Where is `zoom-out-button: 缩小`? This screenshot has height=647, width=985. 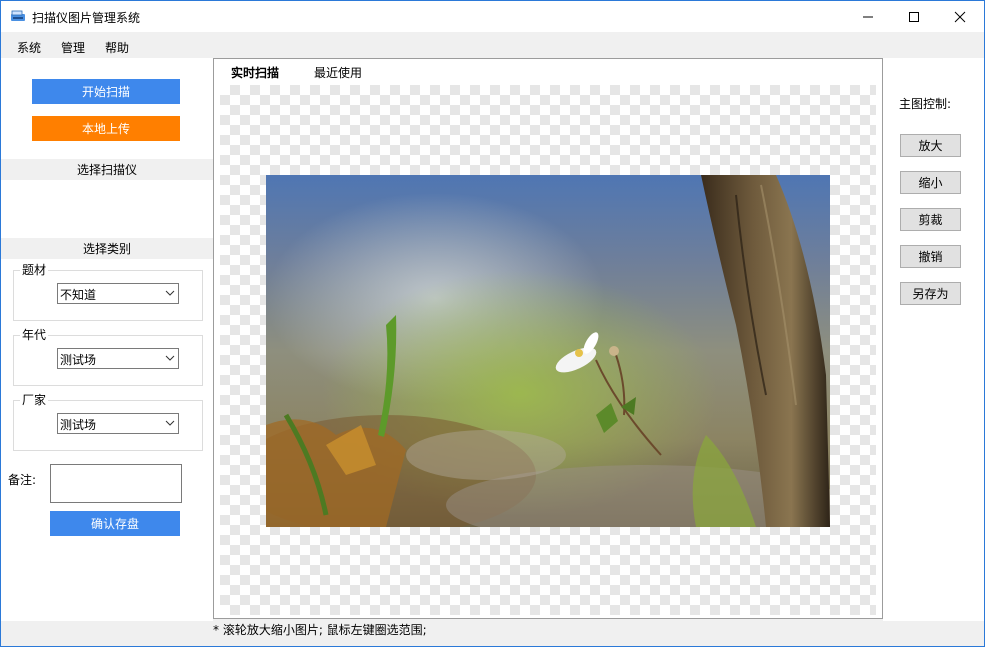
zoom-out-button: 缩小 is located at coordinates (930, 182).